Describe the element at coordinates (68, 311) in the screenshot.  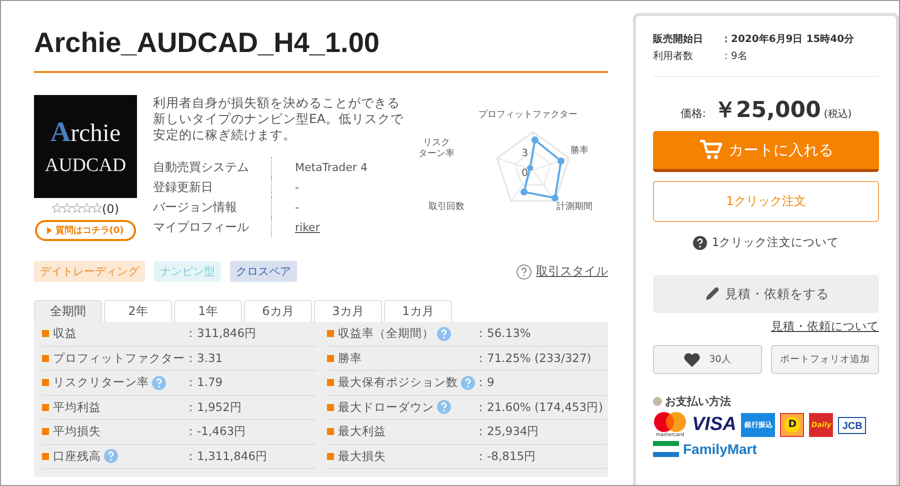
I see `period-tab: 全期間` at that location.